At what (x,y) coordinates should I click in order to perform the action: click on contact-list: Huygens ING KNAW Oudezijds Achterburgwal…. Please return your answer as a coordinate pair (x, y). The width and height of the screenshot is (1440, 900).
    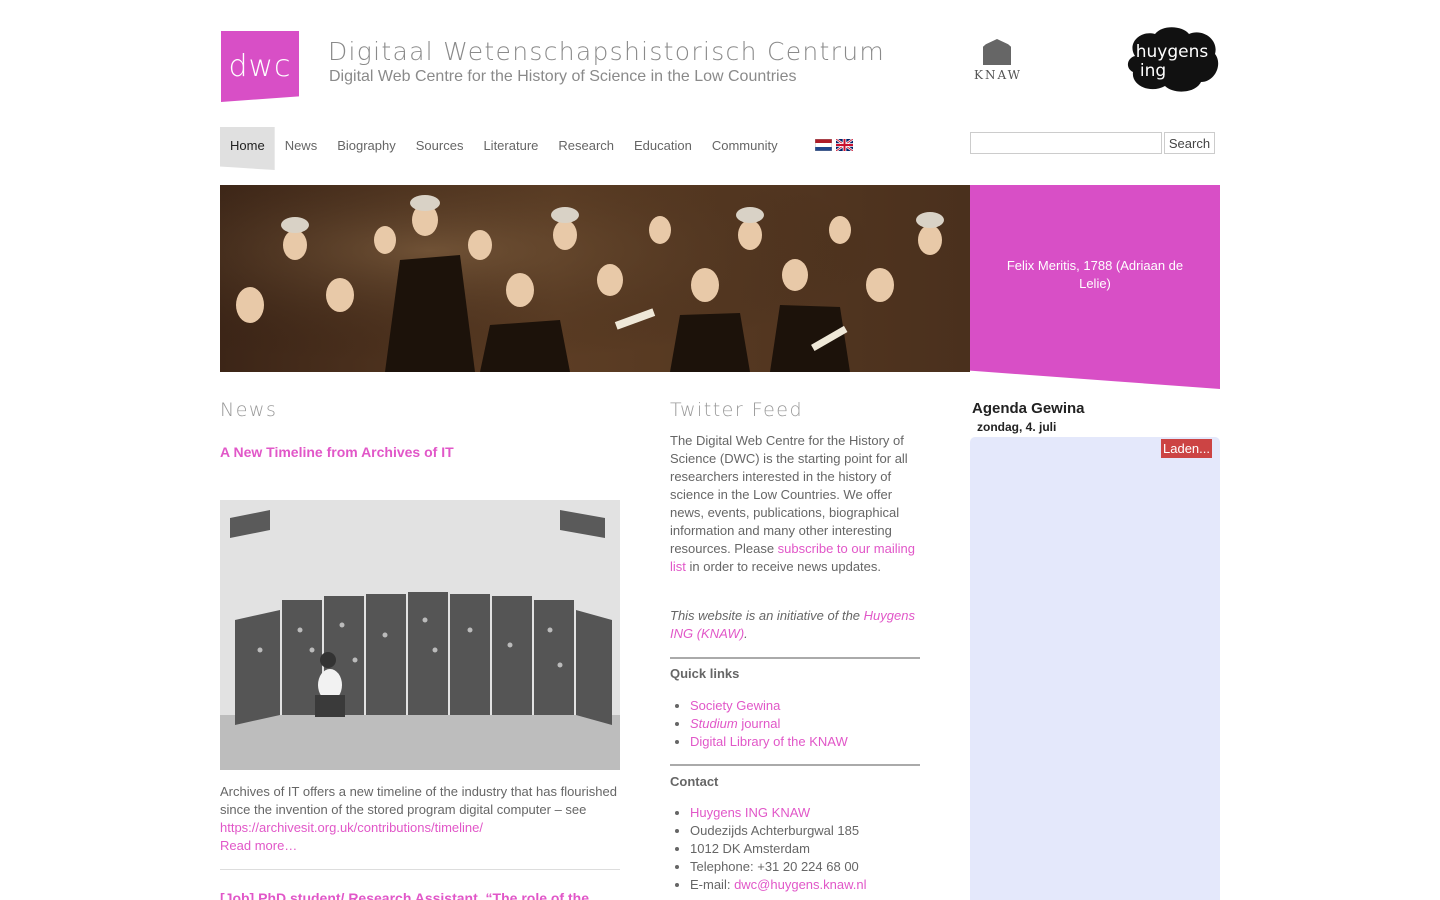
    Looking at the image, I should click on (795, 849).